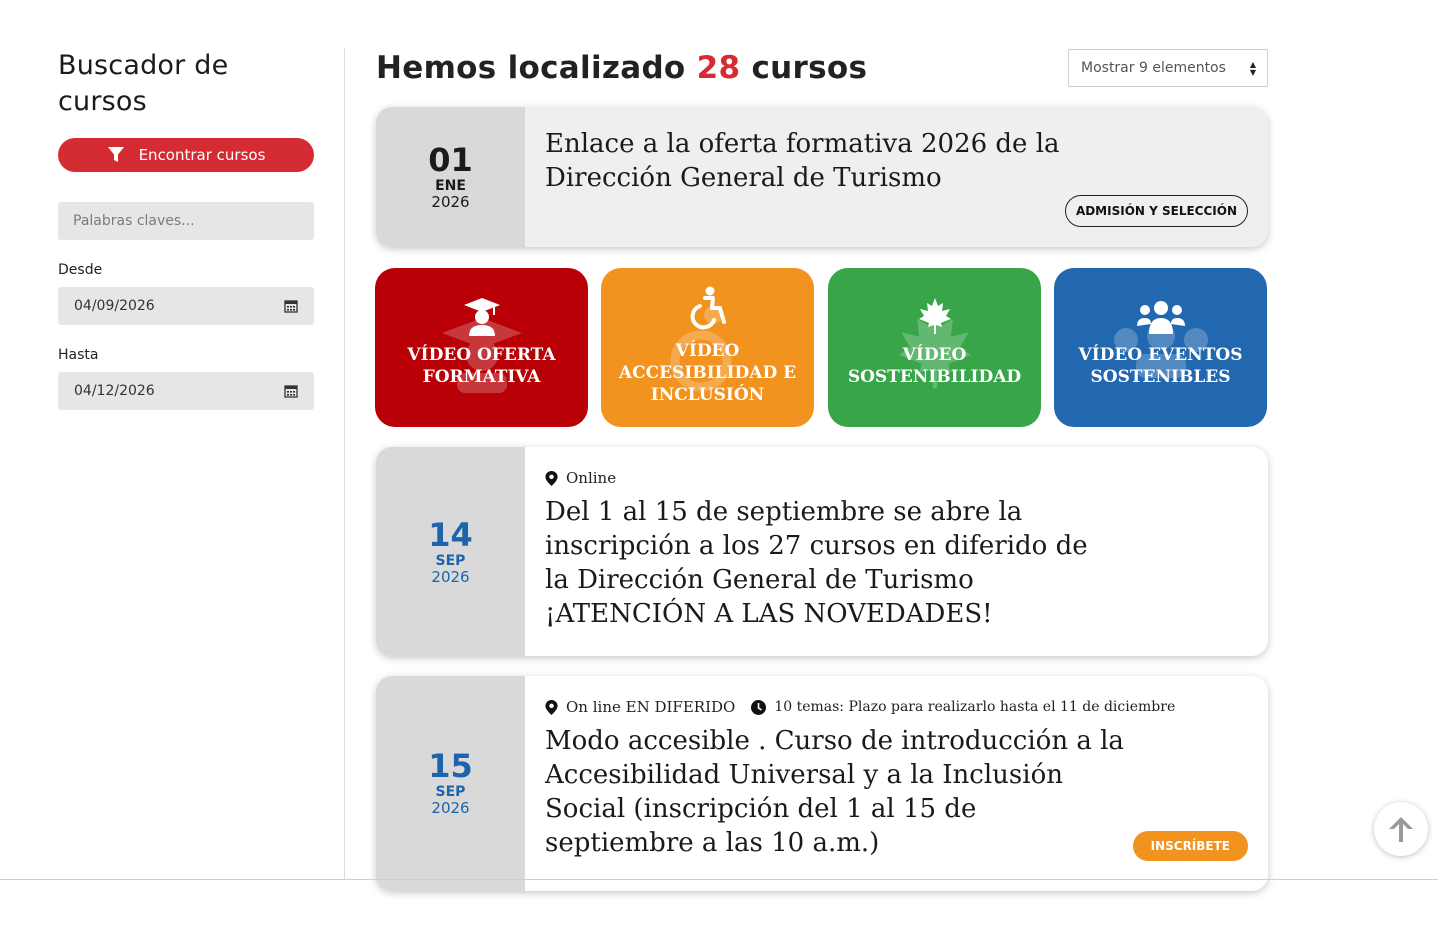  Describe the element at coordinates (1156, 211) in the screenshot. I see `admission-tag: ADMISIÓN Y SELECCIÓN` at that location.